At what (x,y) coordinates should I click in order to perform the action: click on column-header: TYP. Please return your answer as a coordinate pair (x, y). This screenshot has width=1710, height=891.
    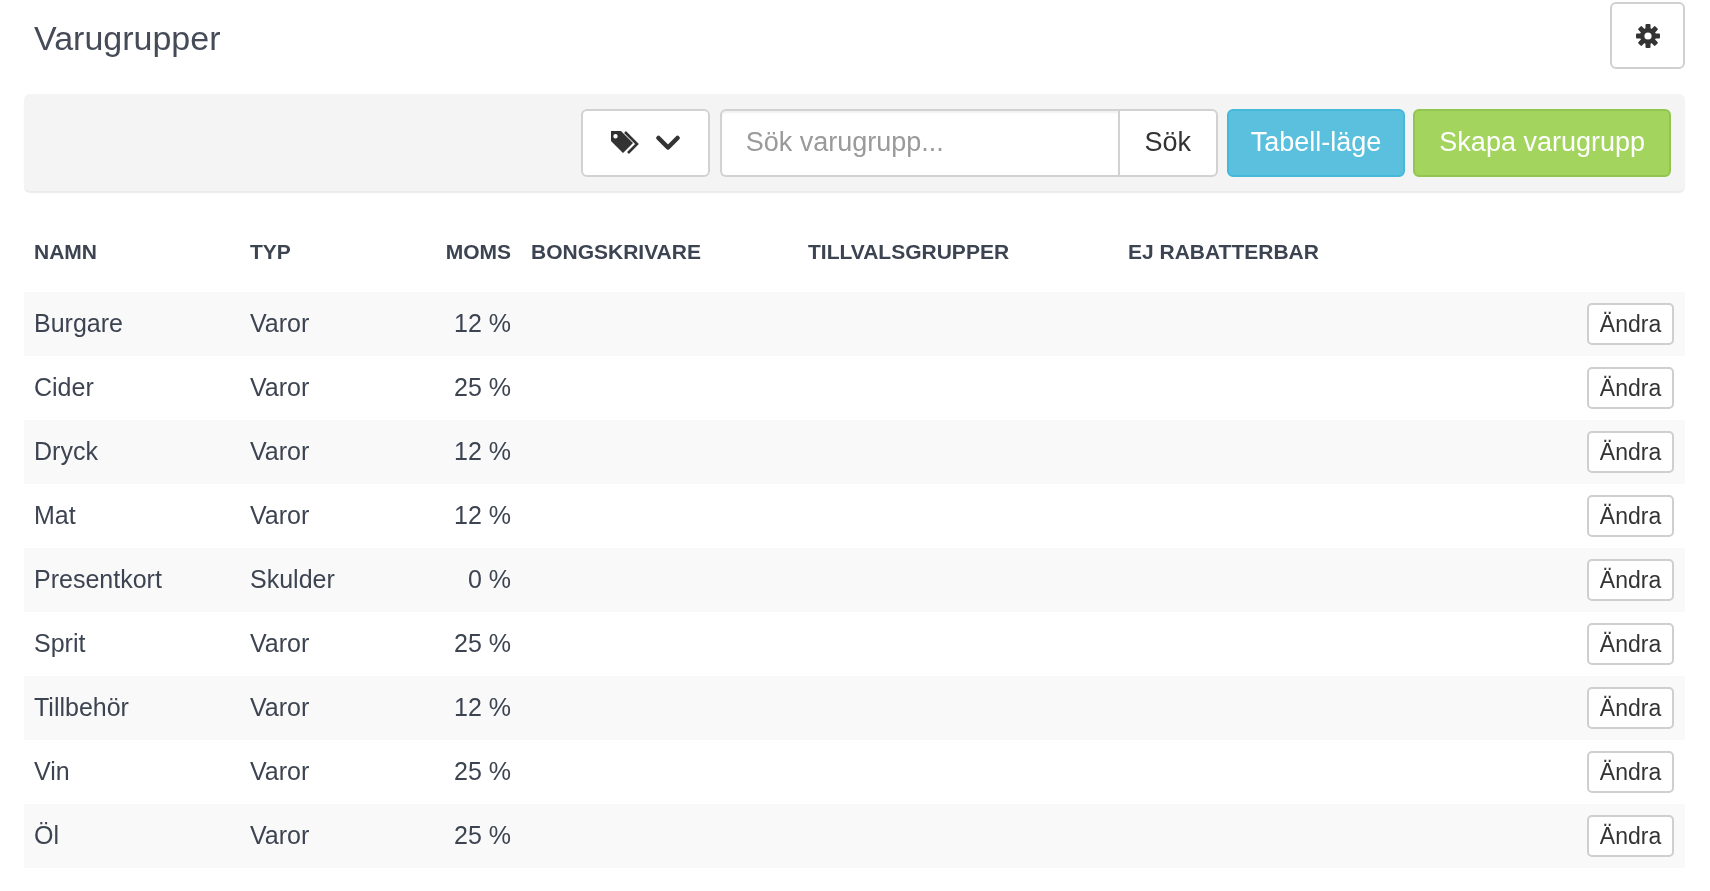
    Looking at the image, I should click on (270, 252).